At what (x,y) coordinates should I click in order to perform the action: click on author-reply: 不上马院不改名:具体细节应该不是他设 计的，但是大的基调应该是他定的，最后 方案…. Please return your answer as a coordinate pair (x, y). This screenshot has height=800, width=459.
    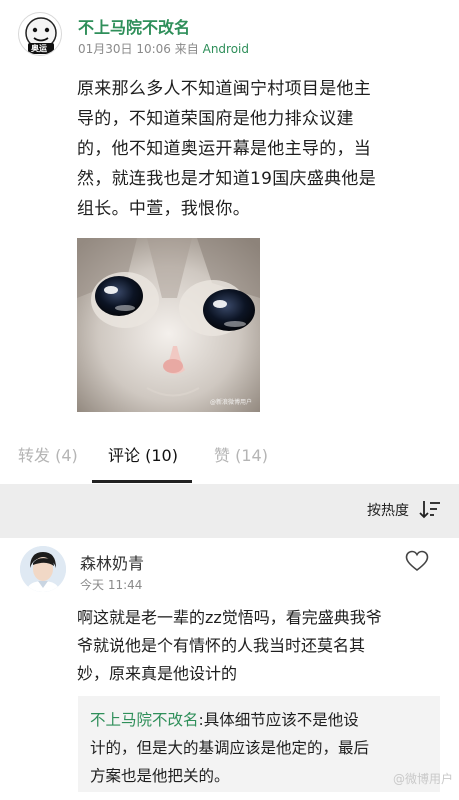
    Looking at the image, I should click on (259, 744).